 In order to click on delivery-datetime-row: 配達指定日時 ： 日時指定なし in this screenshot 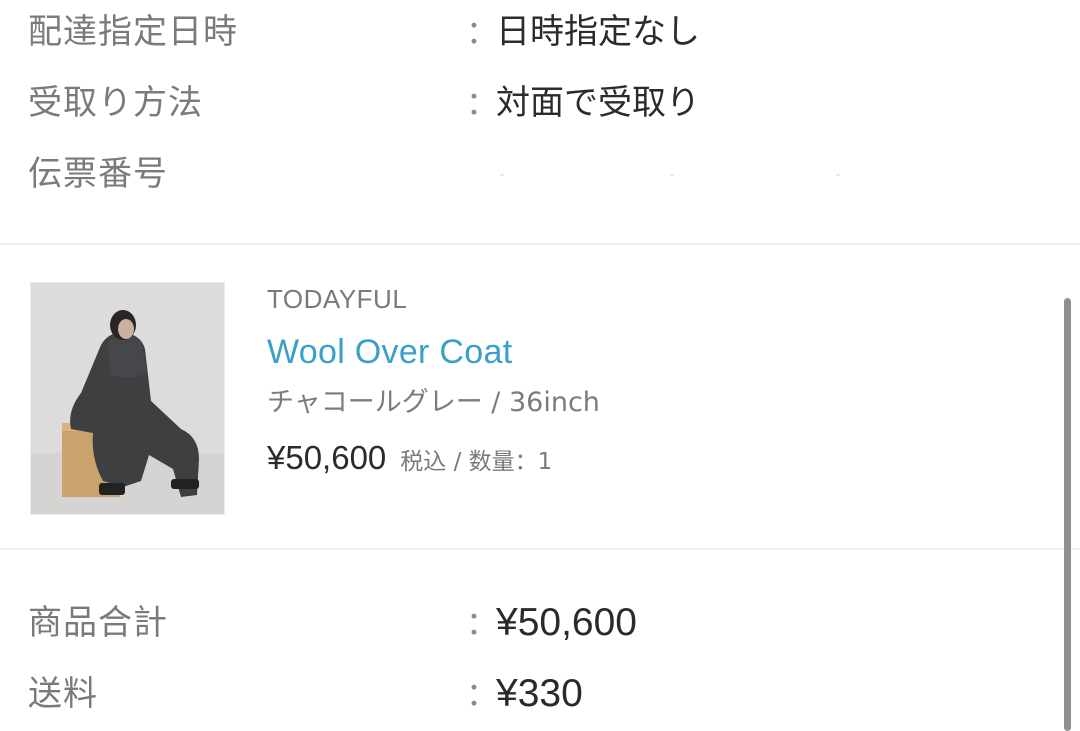, I will do `click(530, 32)`.